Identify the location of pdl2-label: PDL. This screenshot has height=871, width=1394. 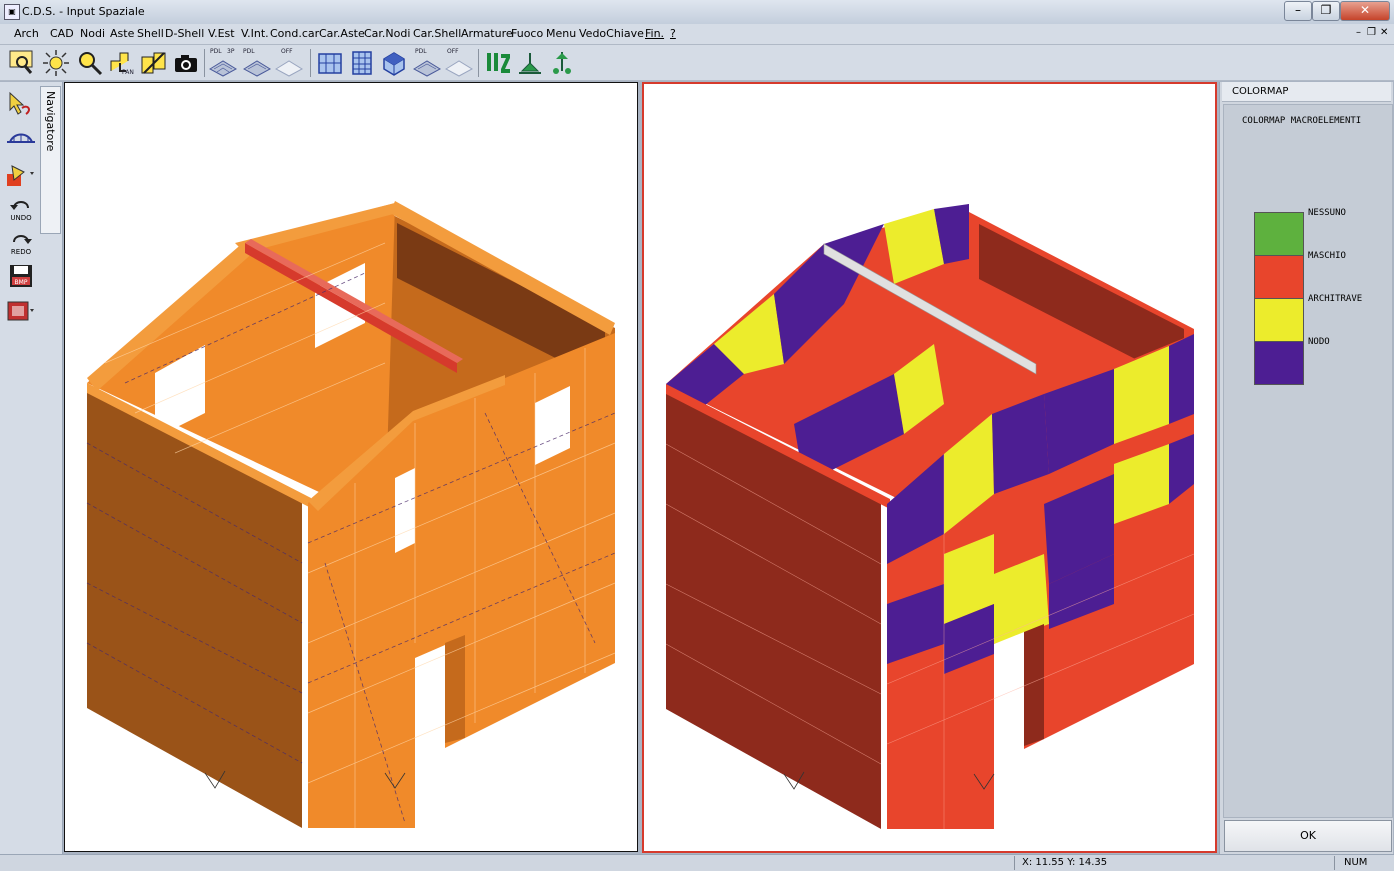
(249, 51).